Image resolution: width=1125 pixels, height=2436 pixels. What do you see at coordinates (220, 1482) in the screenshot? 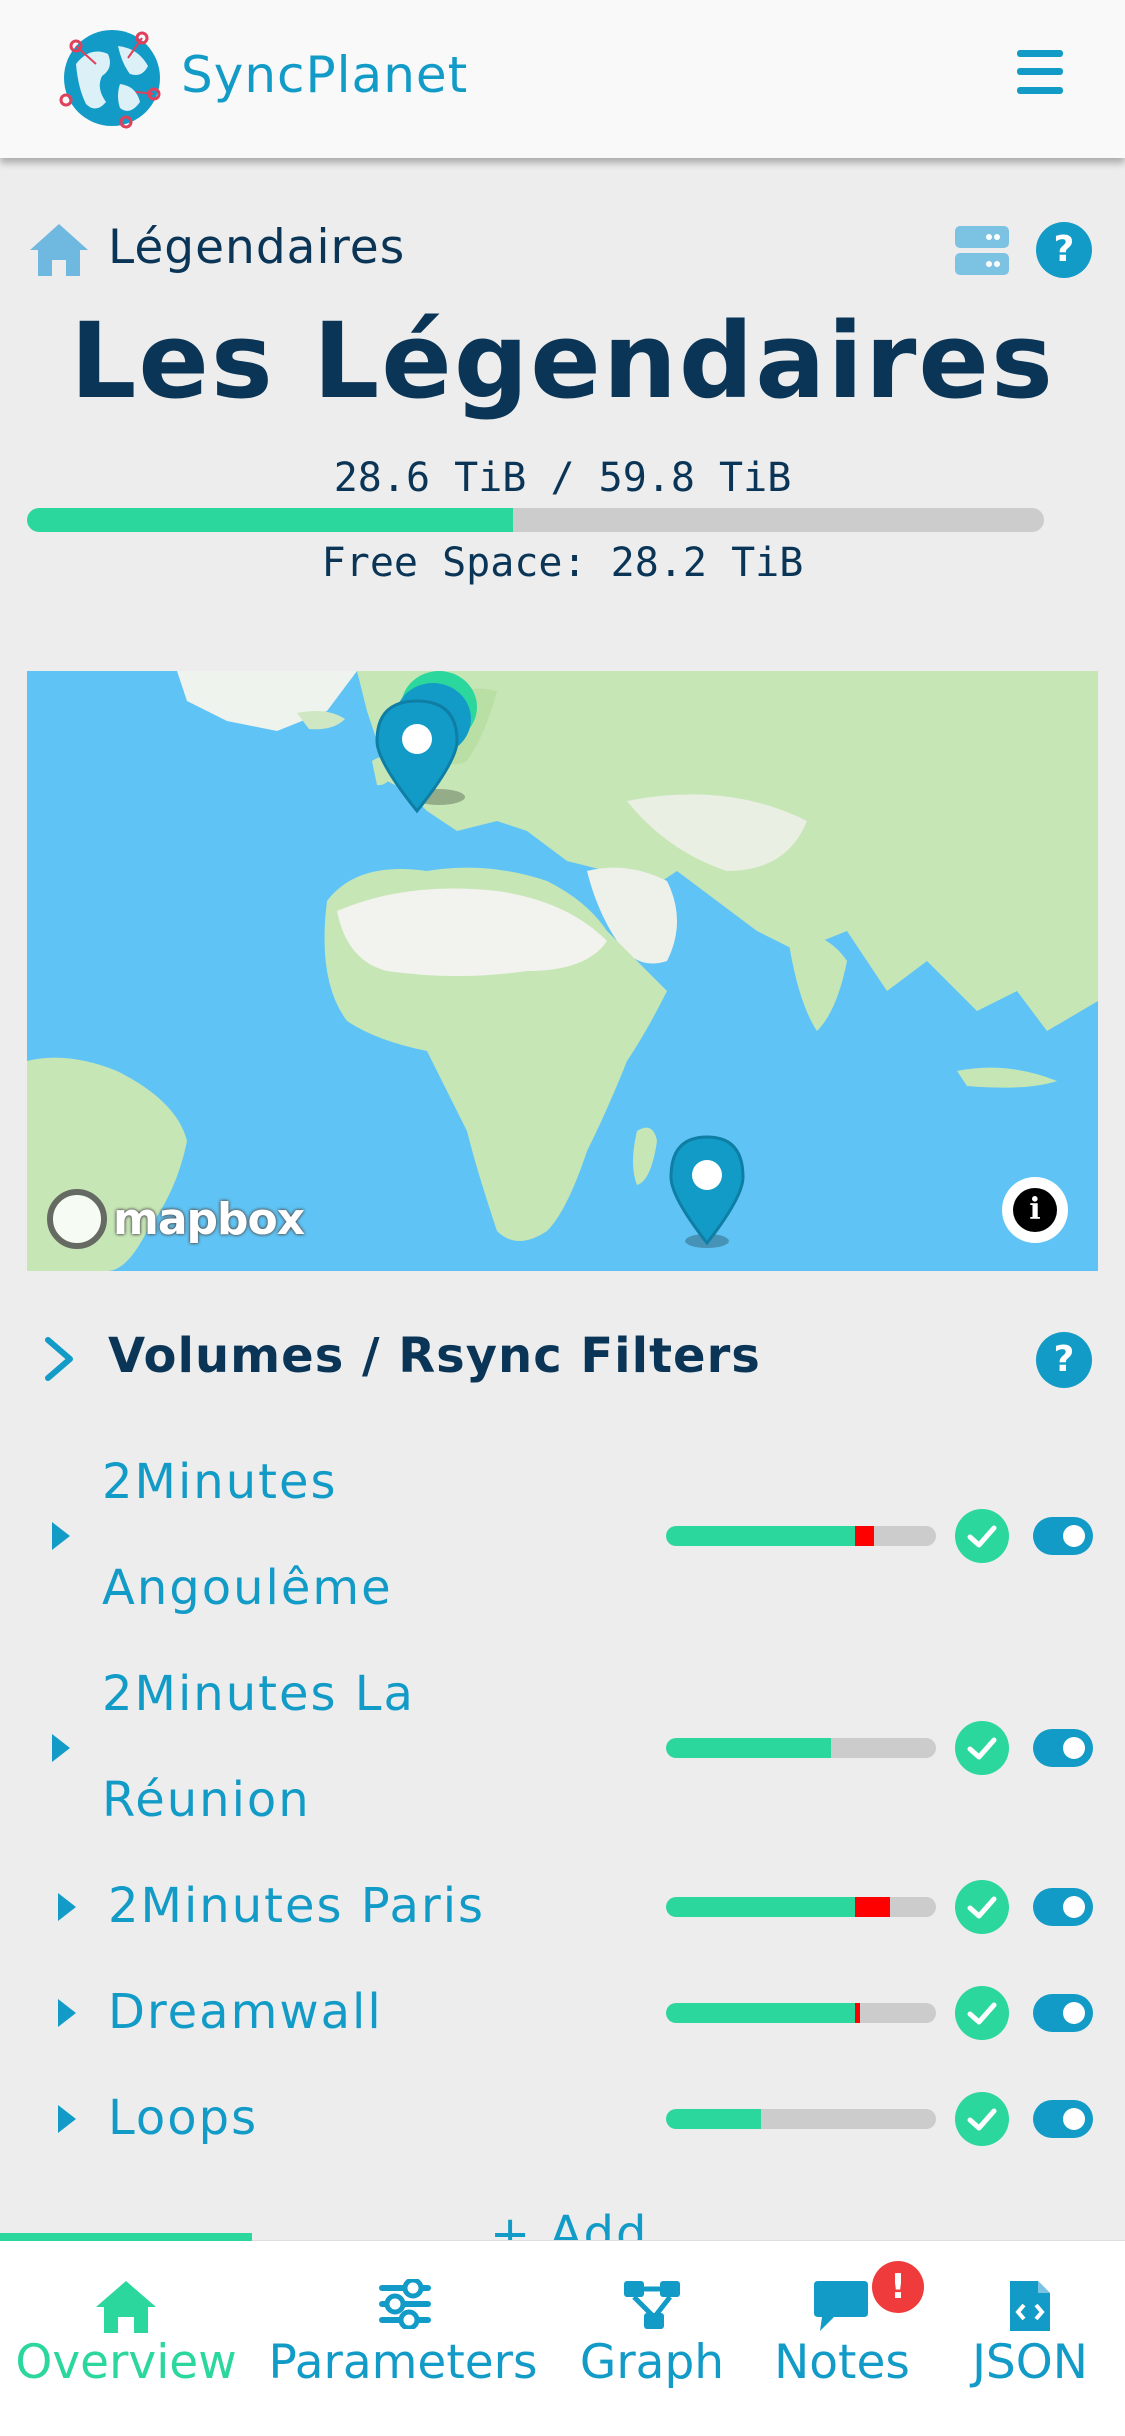
I see `volume-name: 2Minutes` at bounding box center [220, 1482].